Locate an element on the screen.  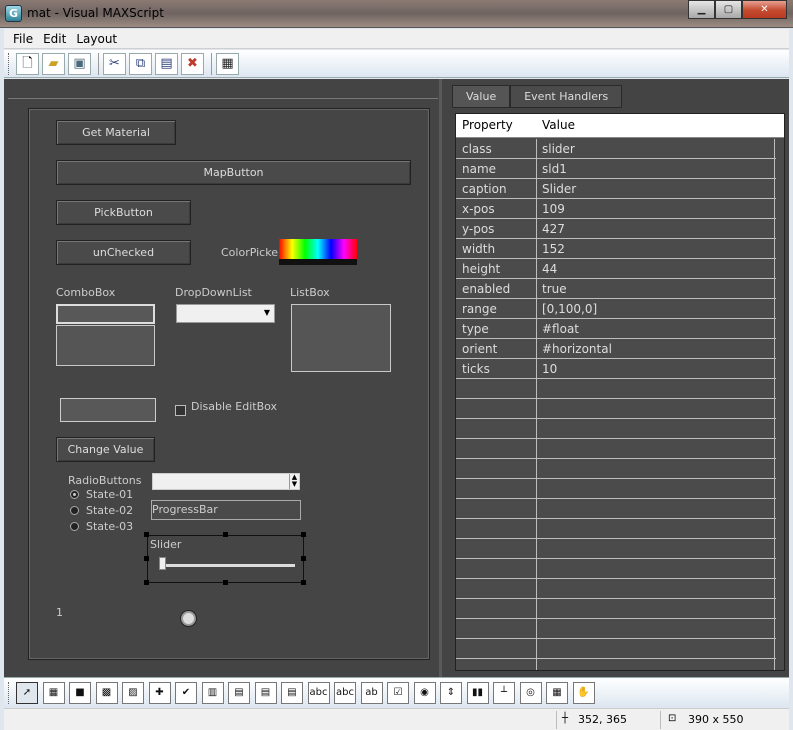
colorpicker-icon: ▥ is located at coordinates (212, 692).